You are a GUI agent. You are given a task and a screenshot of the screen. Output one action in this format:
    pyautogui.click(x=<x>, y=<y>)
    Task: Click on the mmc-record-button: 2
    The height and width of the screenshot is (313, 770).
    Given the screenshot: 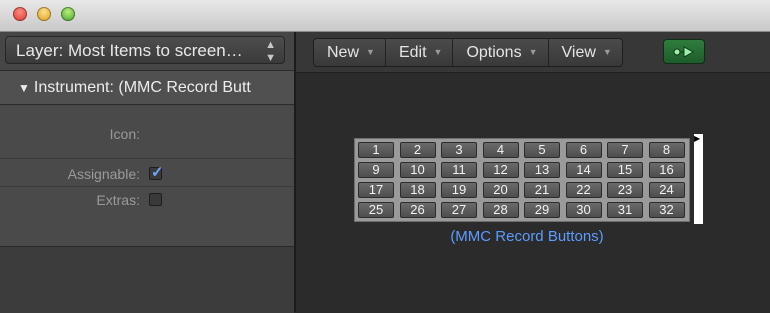 What is the action you would take?
    pyautogui.click(x=417, y=150)
    